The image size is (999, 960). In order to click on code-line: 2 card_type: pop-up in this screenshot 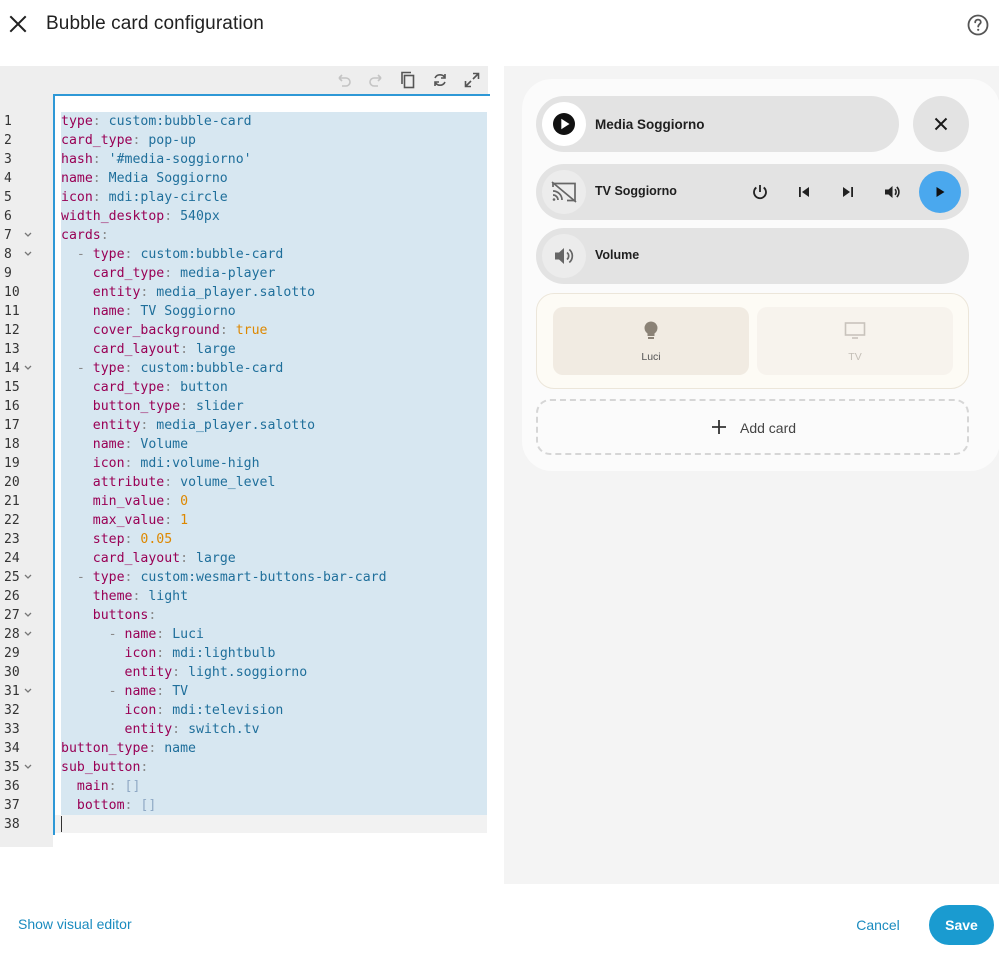, I will do `click(244, 140)`.